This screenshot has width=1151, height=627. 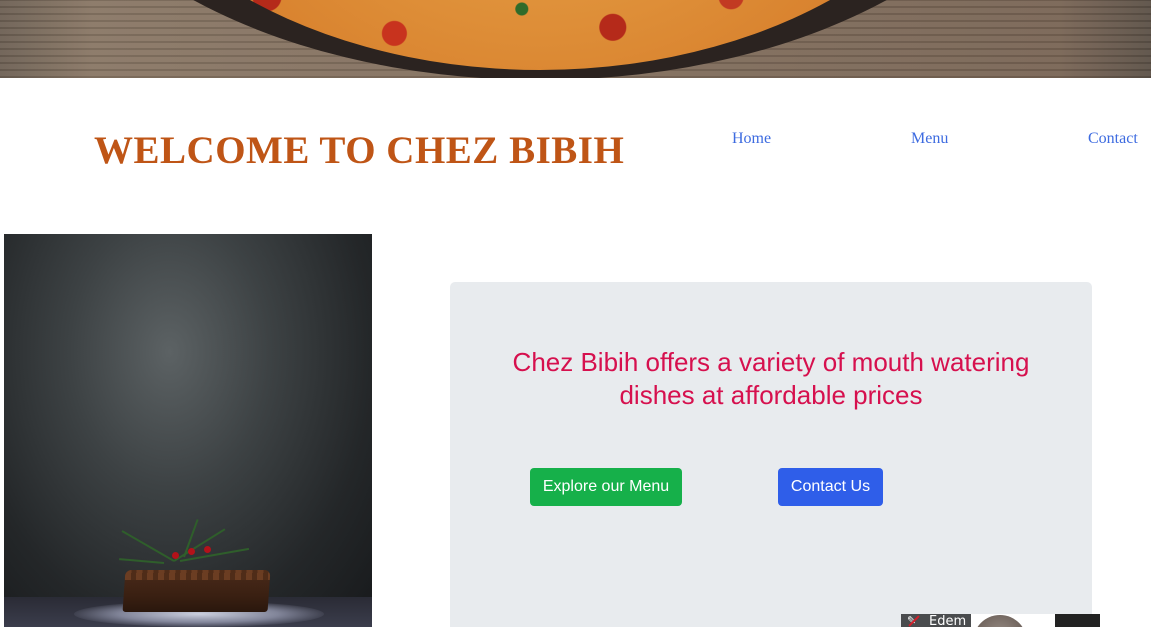 I want to click on avatar, so click(x=1013, y=620).